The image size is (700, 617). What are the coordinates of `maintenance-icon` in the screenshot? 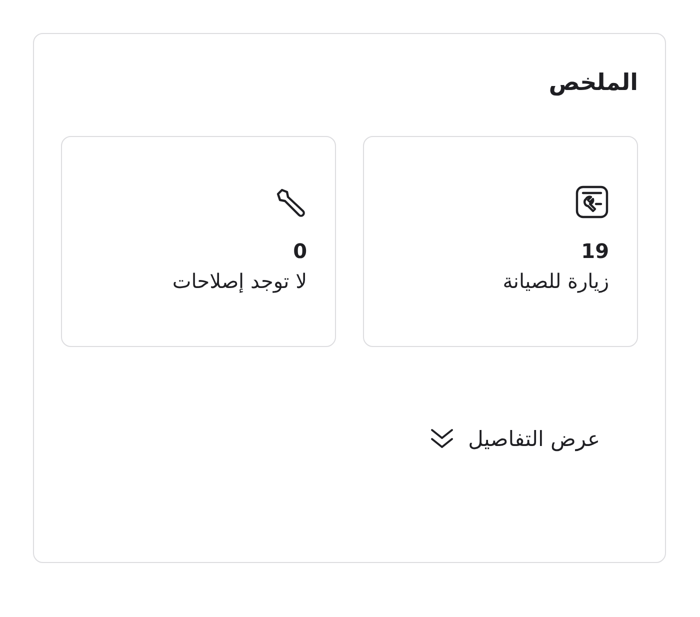 It's located at (592, 202).